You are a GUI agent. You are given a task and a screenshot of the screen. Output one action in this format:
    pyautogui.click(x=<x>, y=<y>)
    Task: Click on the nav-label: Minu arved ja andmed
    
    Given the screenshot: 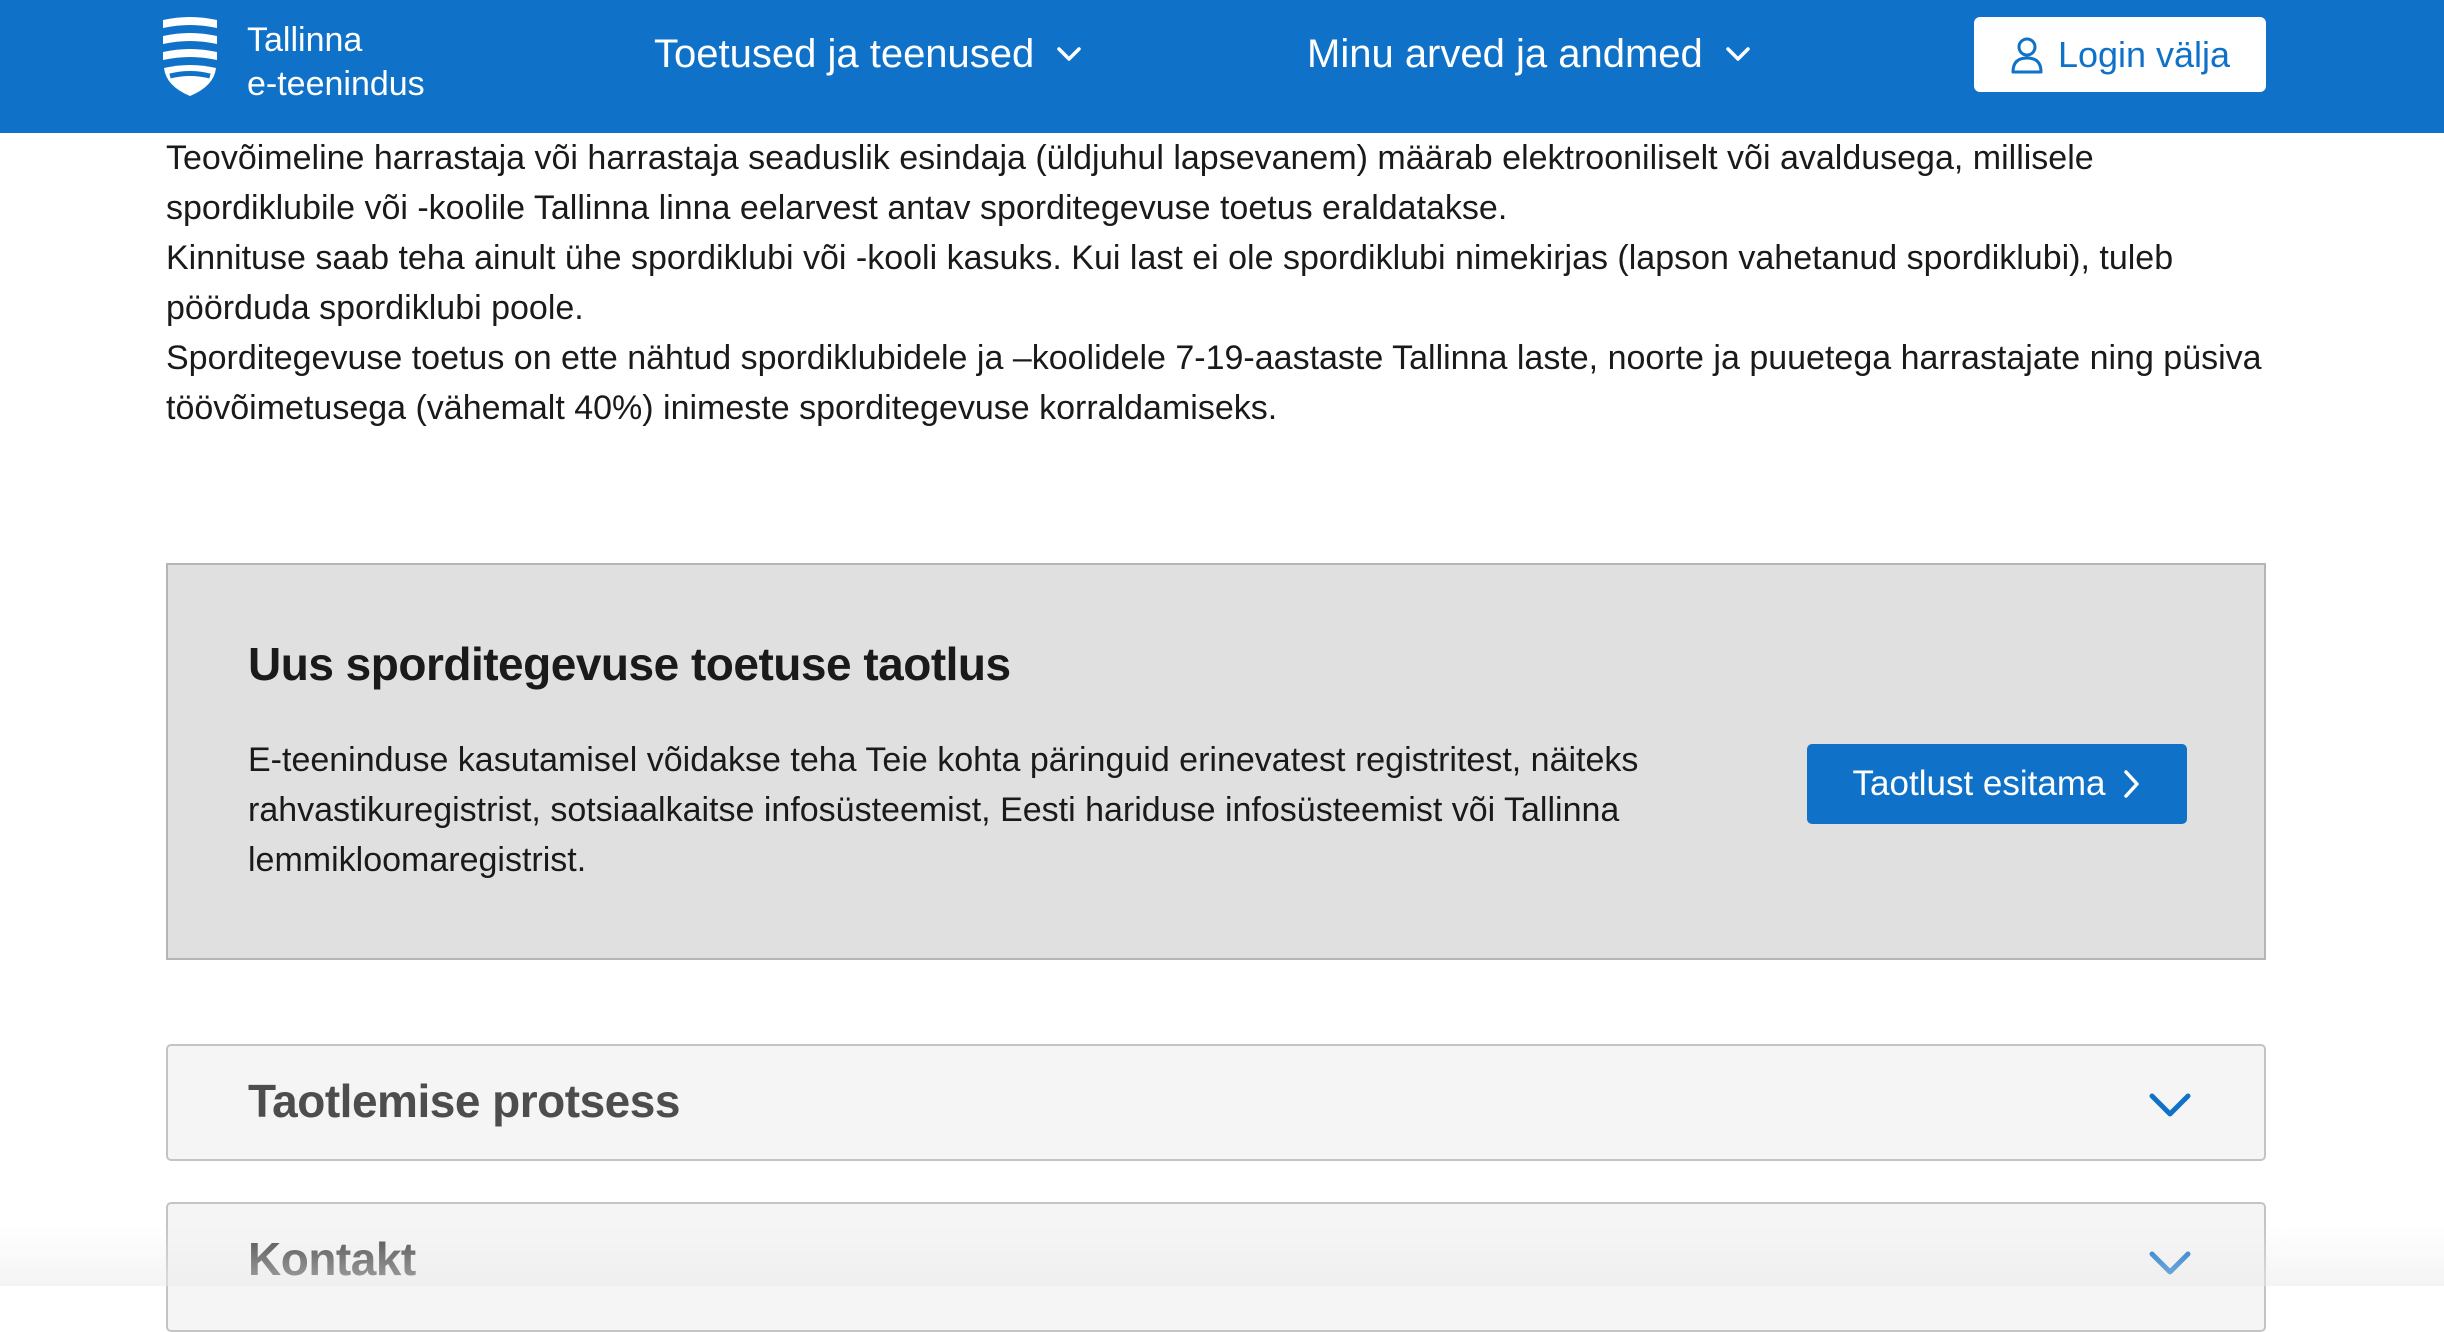 What is the action you would take?
    pyautogui.click(x=1505, y=53)
    